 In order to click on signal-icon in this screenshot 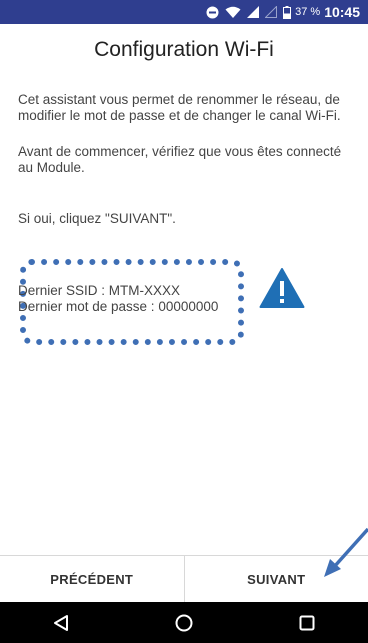, I will do `click(253, 12)`.